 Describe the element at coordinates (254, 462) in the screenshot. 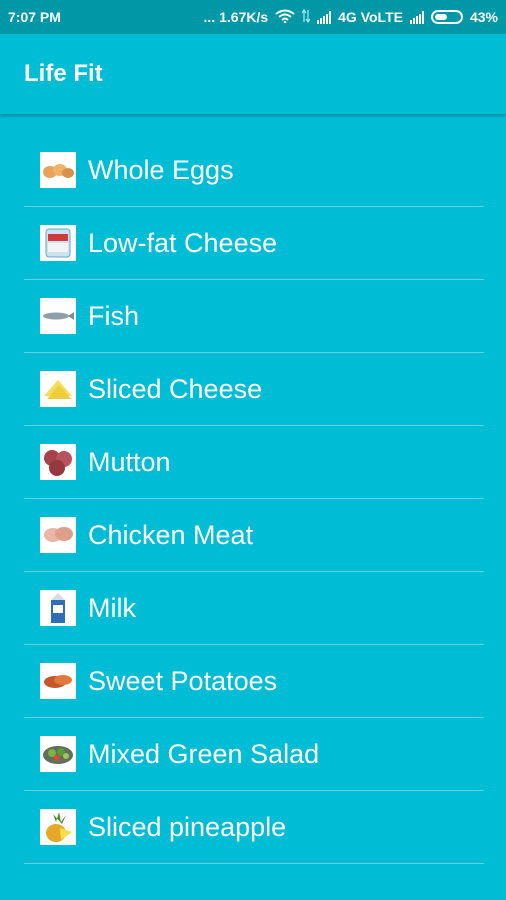

I see `list-item-mutton: Mutton` at that location.